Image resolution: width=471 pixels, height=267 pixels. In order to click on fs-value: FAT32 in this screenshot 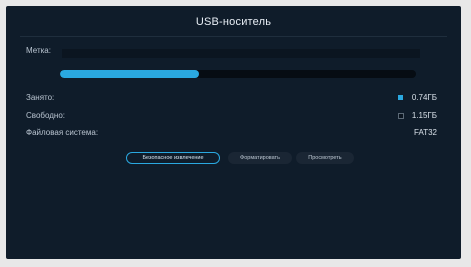, I will do `click(425, 132)`.